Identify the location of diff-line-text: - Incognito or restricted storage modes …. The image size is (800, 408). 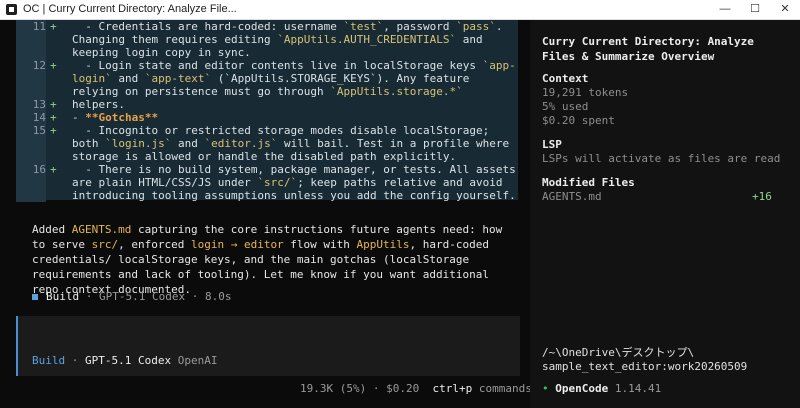
(294, 143).